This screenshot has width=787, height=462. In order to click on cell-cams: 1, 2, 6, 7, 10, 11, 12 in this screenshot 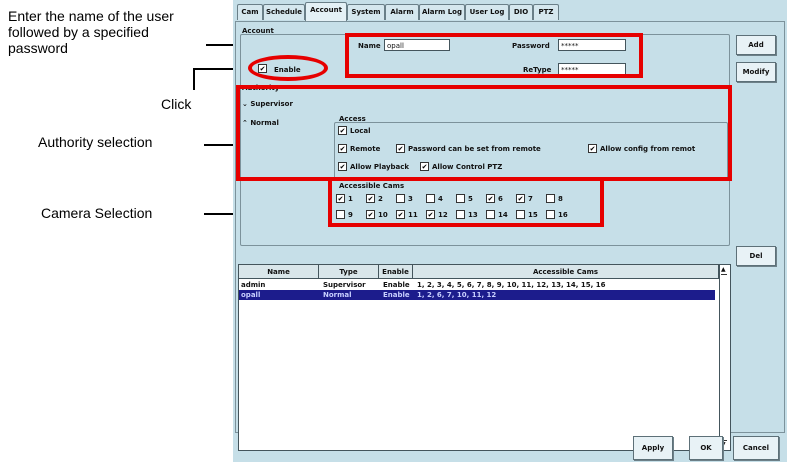, I will do `click(457, 295)`.